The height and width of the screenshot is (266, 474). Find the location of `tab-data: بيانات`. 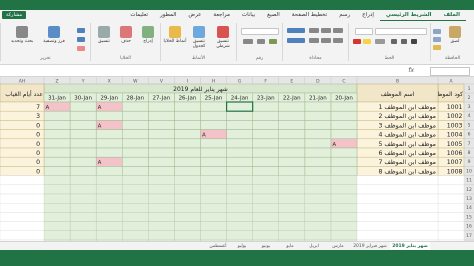

tab-data: بيانات is located at coordinates (248, 15).